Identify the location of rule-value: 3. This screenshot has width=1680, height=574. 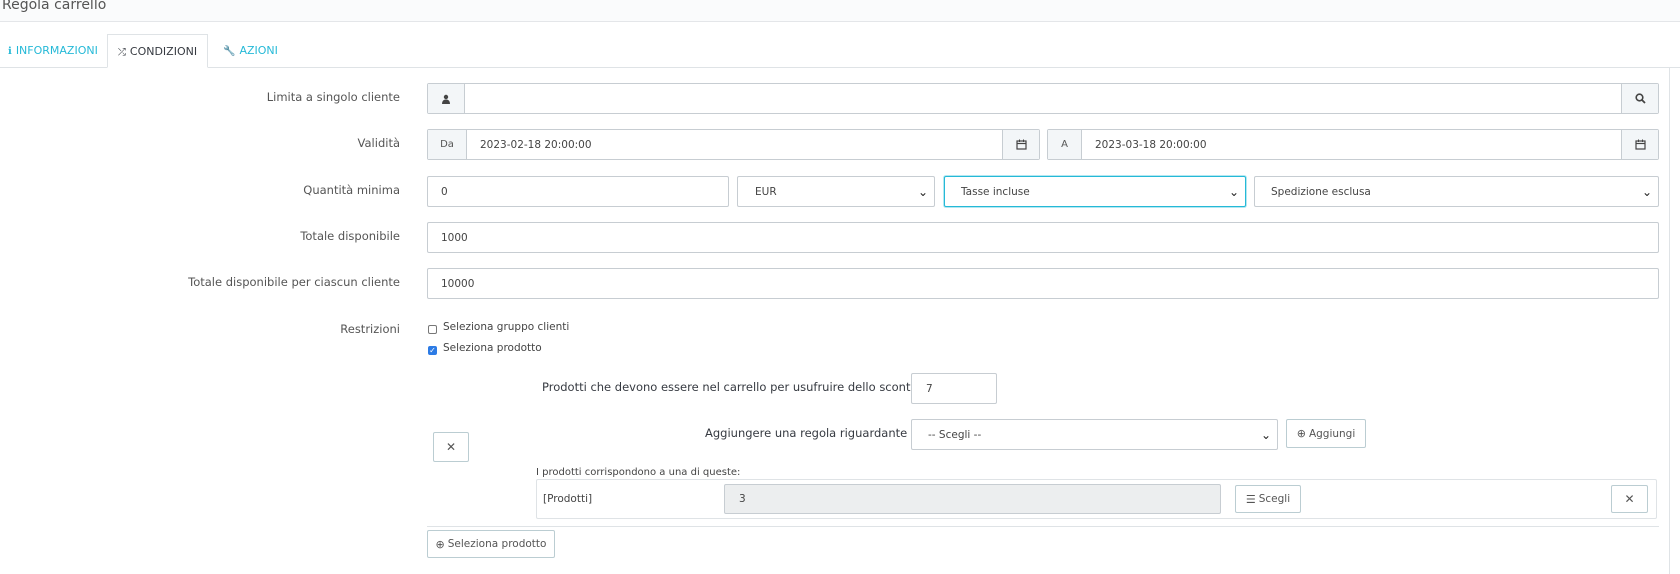
(742, 499).